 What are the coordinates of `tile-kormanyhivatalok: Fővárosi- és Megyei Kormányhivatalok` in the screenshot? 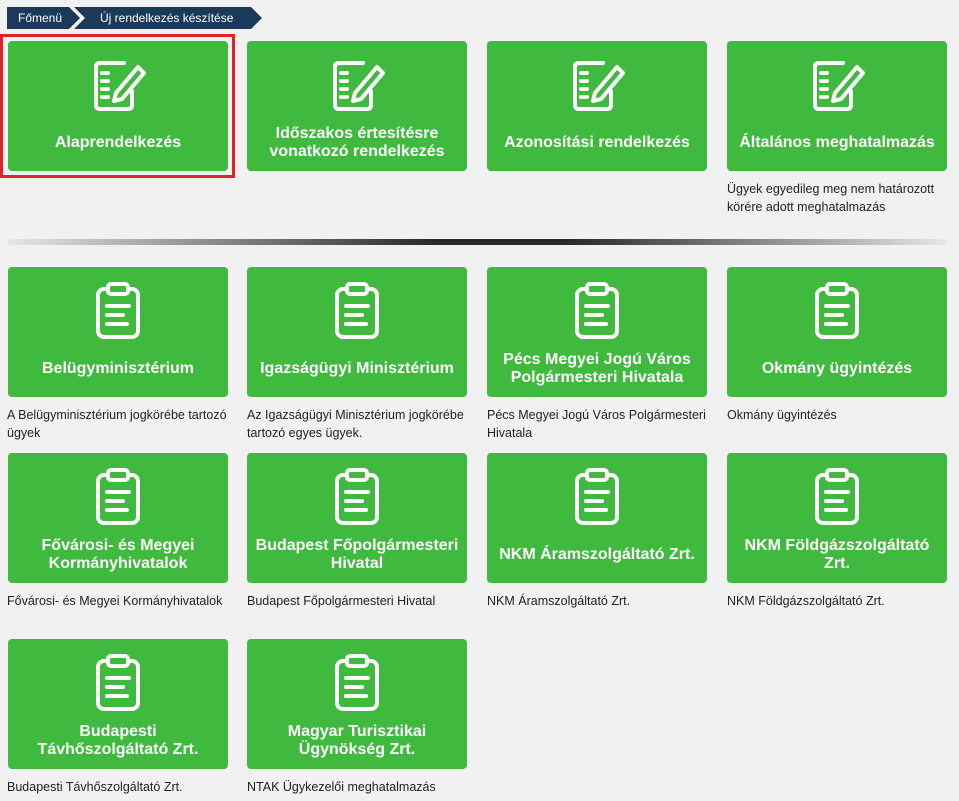 It's located at (118, 518).